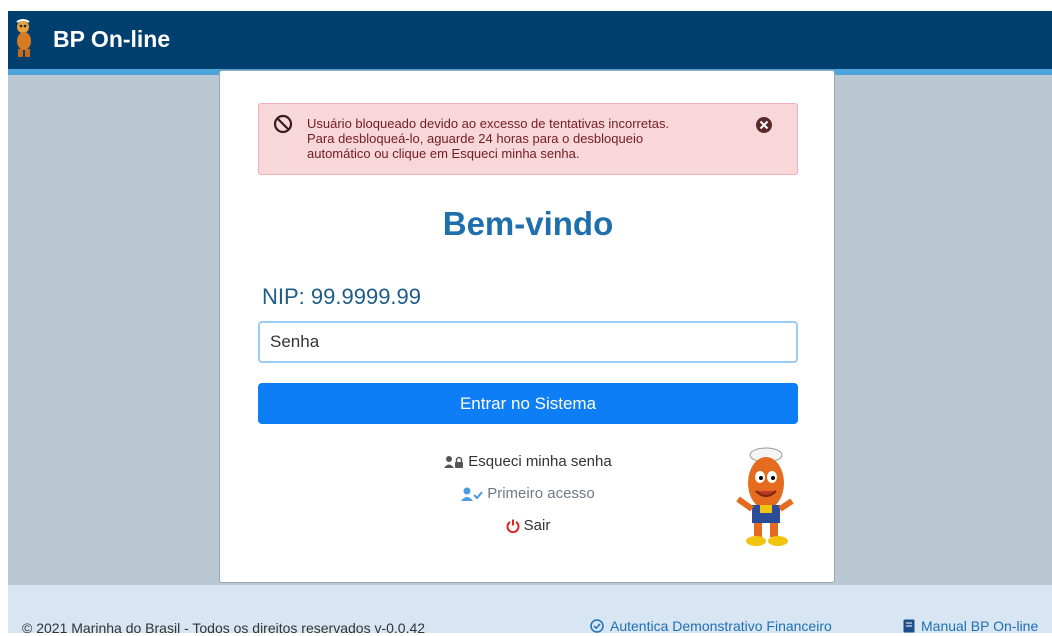  What do you see at coordinates (721, 626) in the screenshot?
I see `authenticate-statement-label: Autentica Demonstrativo Financeiro` at bounding box center [721, 626].